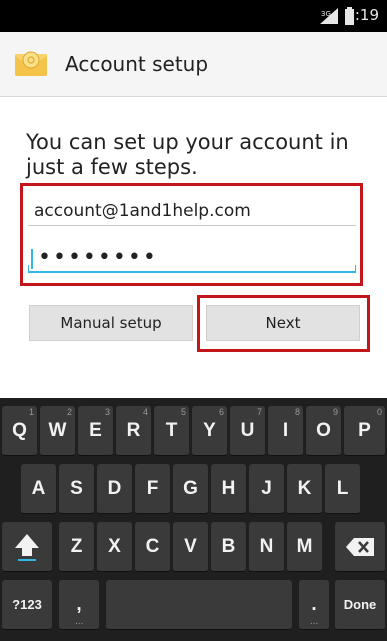  What do you see at coordinates (285, 431) in the screenshot?
I see `key-i: I8` at bounding box center [285, 431].